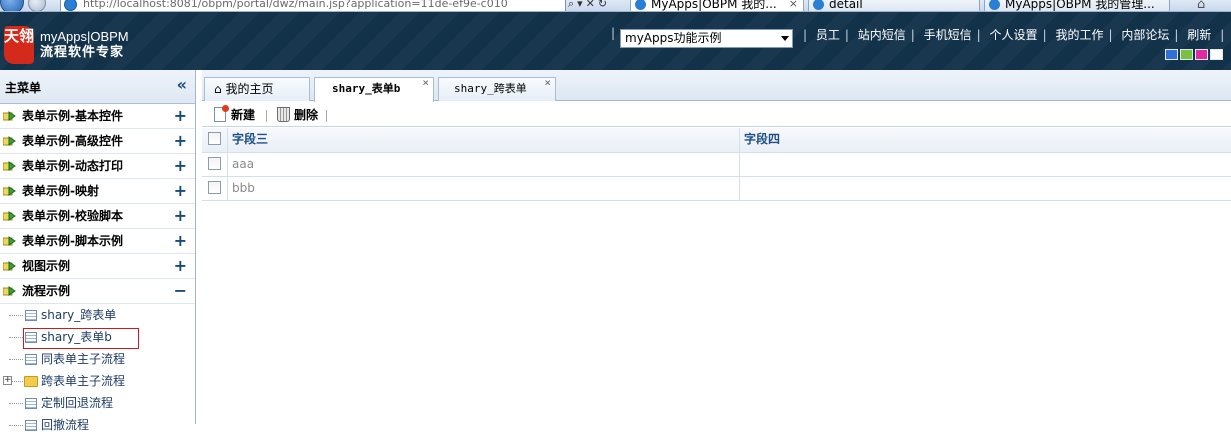 This screenshot has width=1231, height=436. What do you see at coordinates (19, 45) in the screenshot?
I see `logo: 天翎` at bounding box center [19, 45].